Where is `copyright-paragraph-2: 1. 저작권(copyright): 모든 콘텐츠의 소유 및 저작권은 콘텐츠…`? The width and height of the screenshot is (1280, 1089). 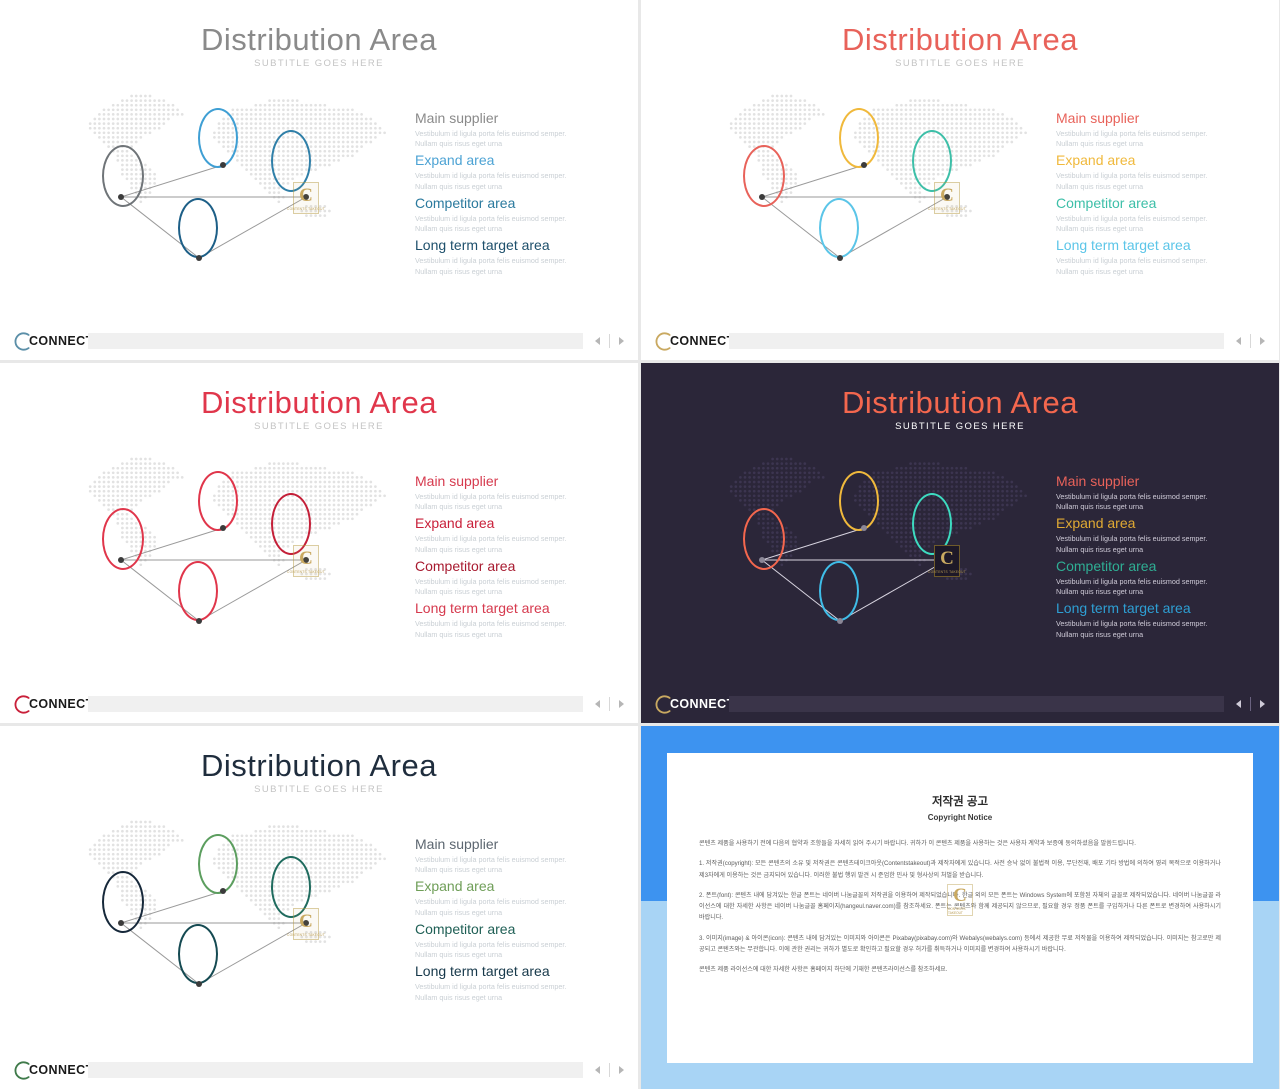 copyright-paragraph-2: 1. 저작권(copyright): 모든 콘텐츠의 소유 및 저작권은 콘텐츠… is located at coordinates (960, 869).